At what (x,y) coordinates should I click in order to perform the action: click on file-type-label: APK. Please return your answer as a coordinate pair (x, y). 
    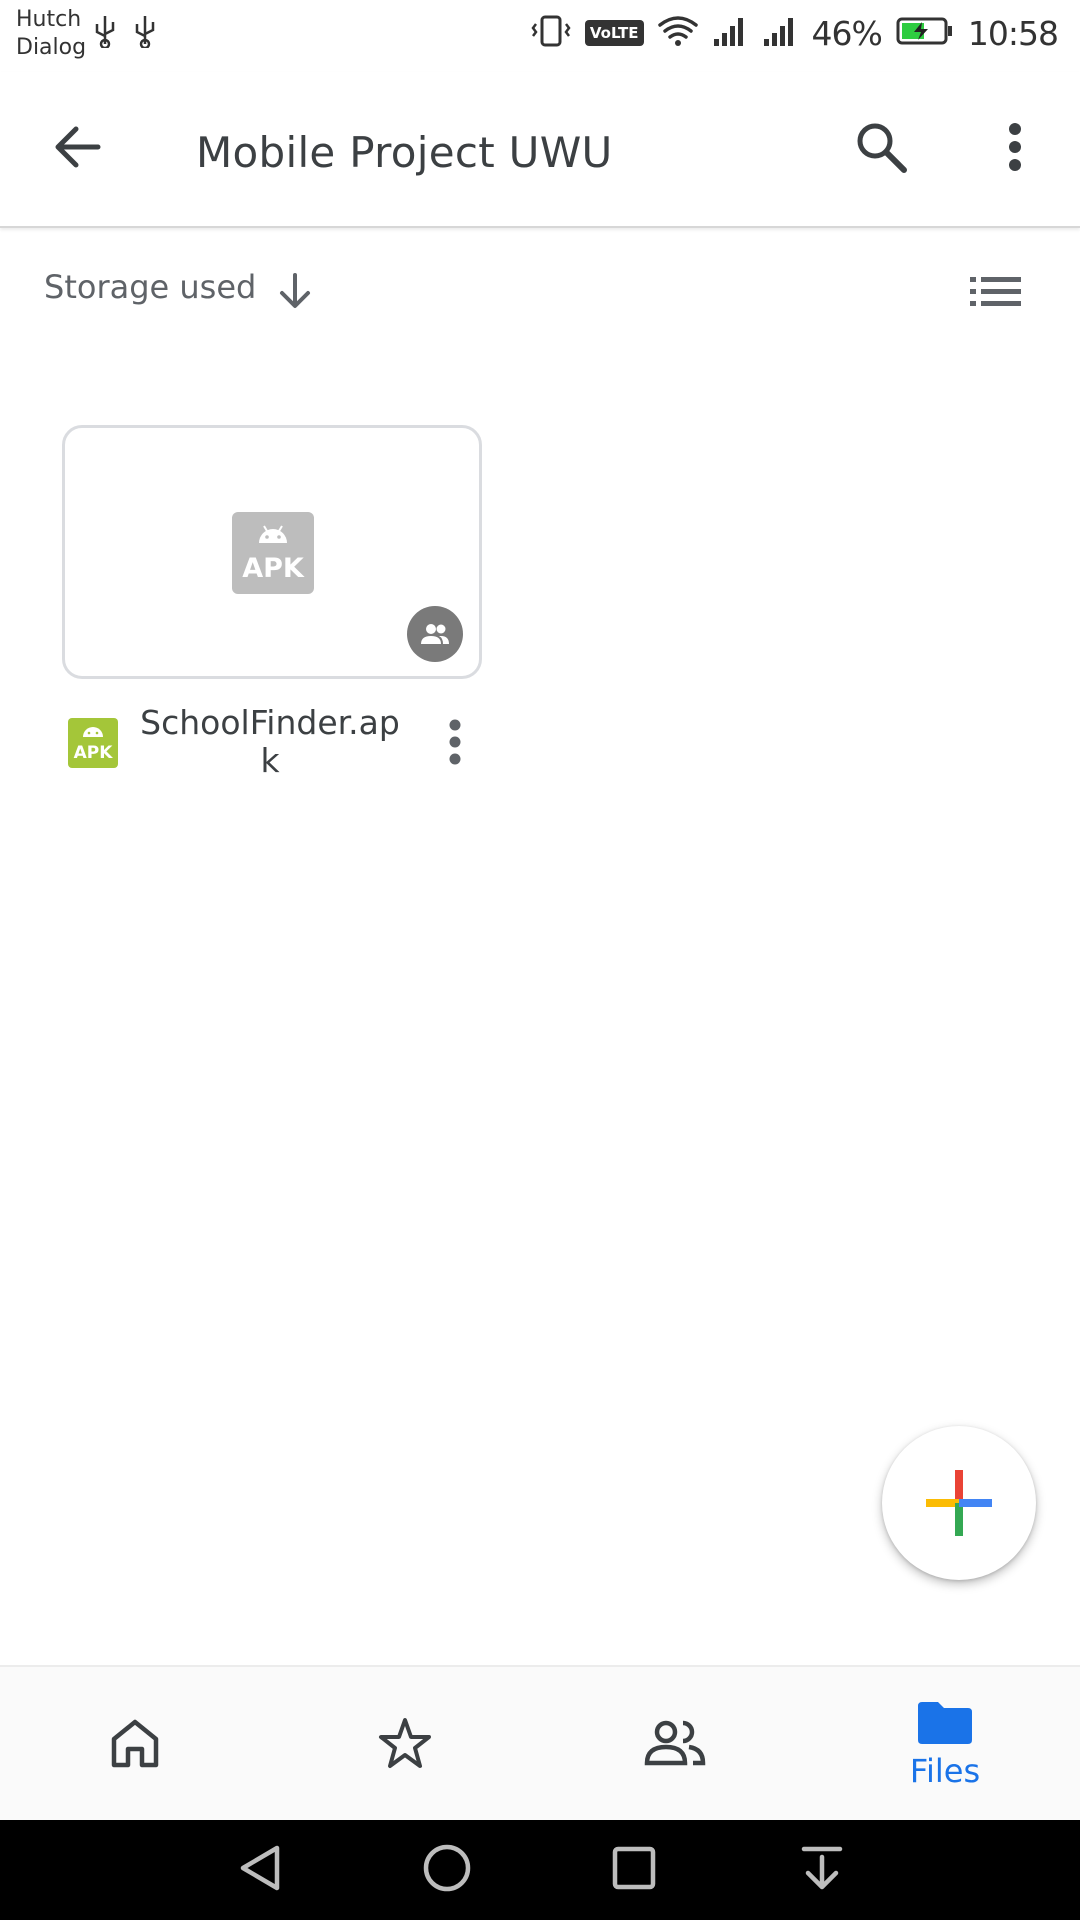
    Looking at the image, I should click on (93, 753).